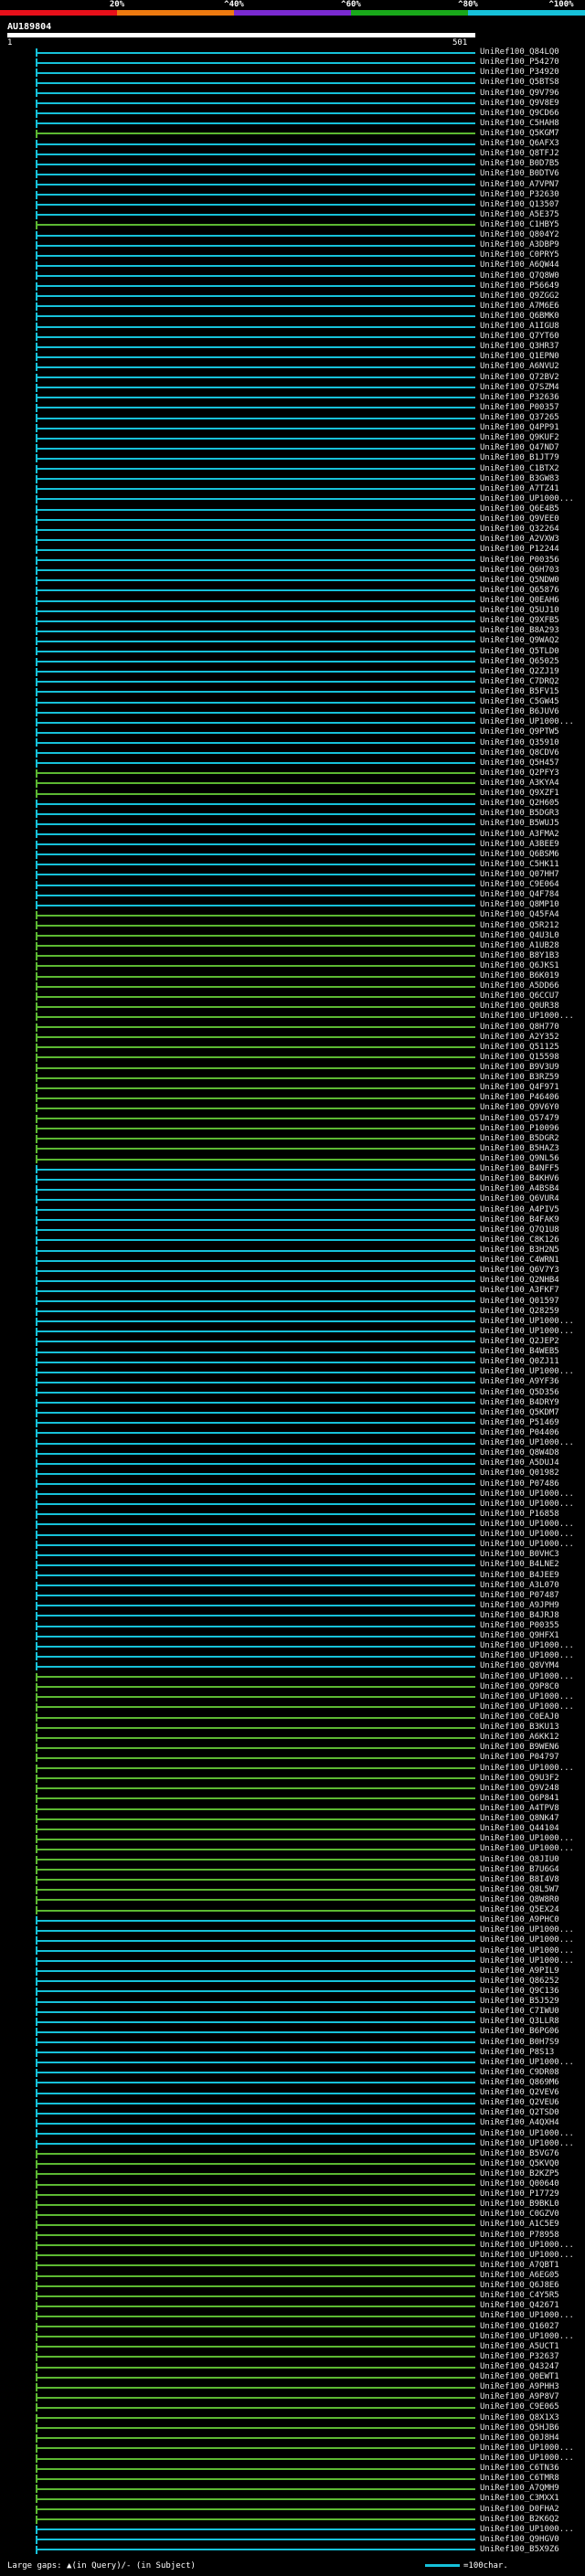 Image resolution: width=585 pixels, height=2576 pixels. What do you see at coordinates (519, 1169) in the screenshot?
I see `hit-label: UniRef100_B4NFF5` at bounding box center [519, 1169].